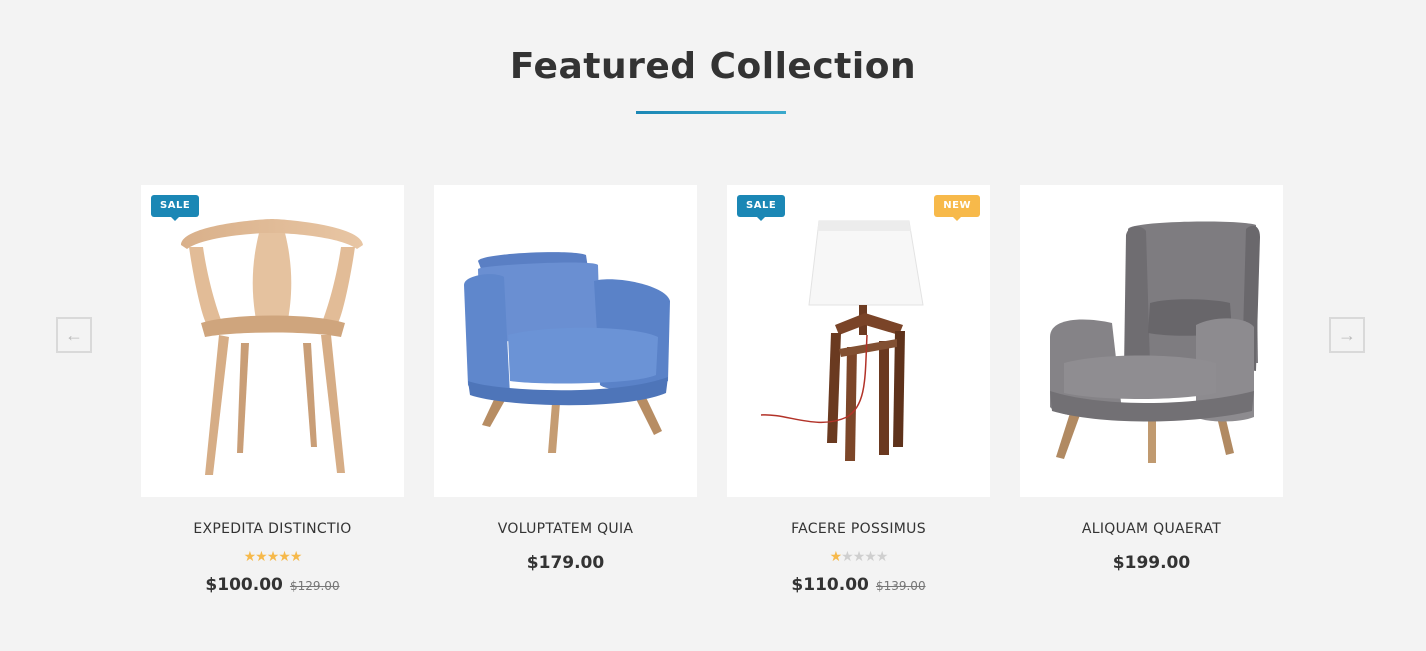 This screenshot has width=1426, height=651. What do you see at coordinates (713, 66) in the screenshot?
I see `section-title: Featured Collection` at bounding box center [713, 66].